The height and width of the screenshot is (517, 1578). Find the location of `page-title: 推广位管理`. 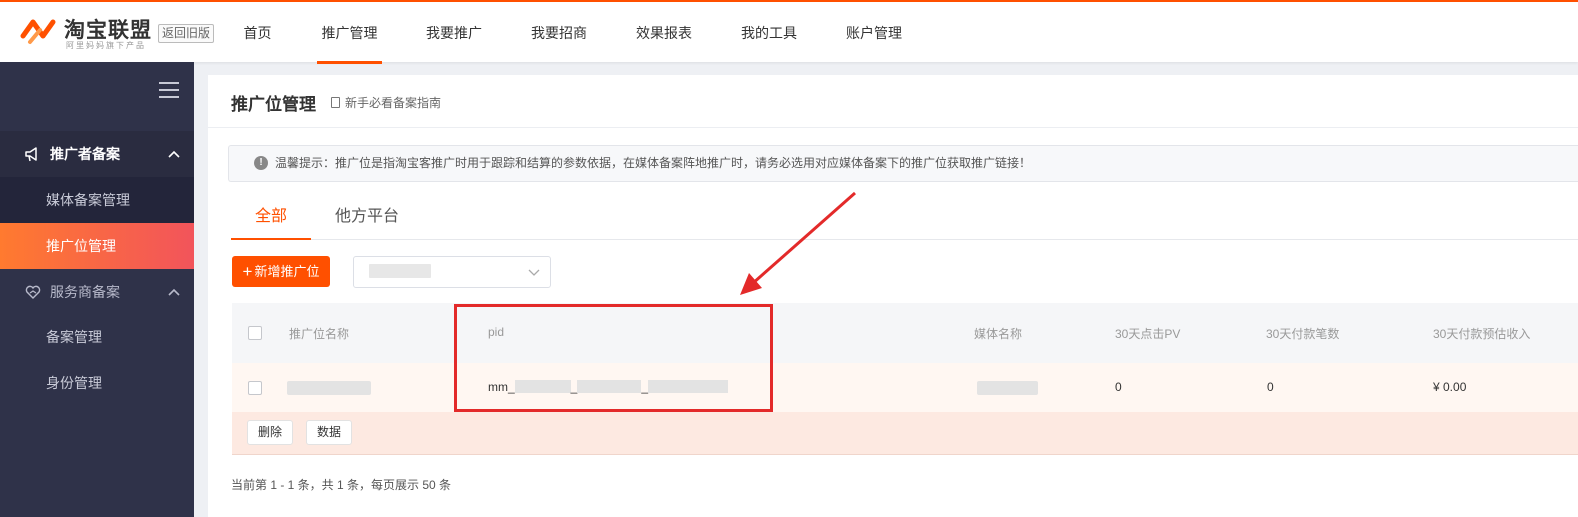

page-title: 推广位管理 is located at coordinates (273, 104).